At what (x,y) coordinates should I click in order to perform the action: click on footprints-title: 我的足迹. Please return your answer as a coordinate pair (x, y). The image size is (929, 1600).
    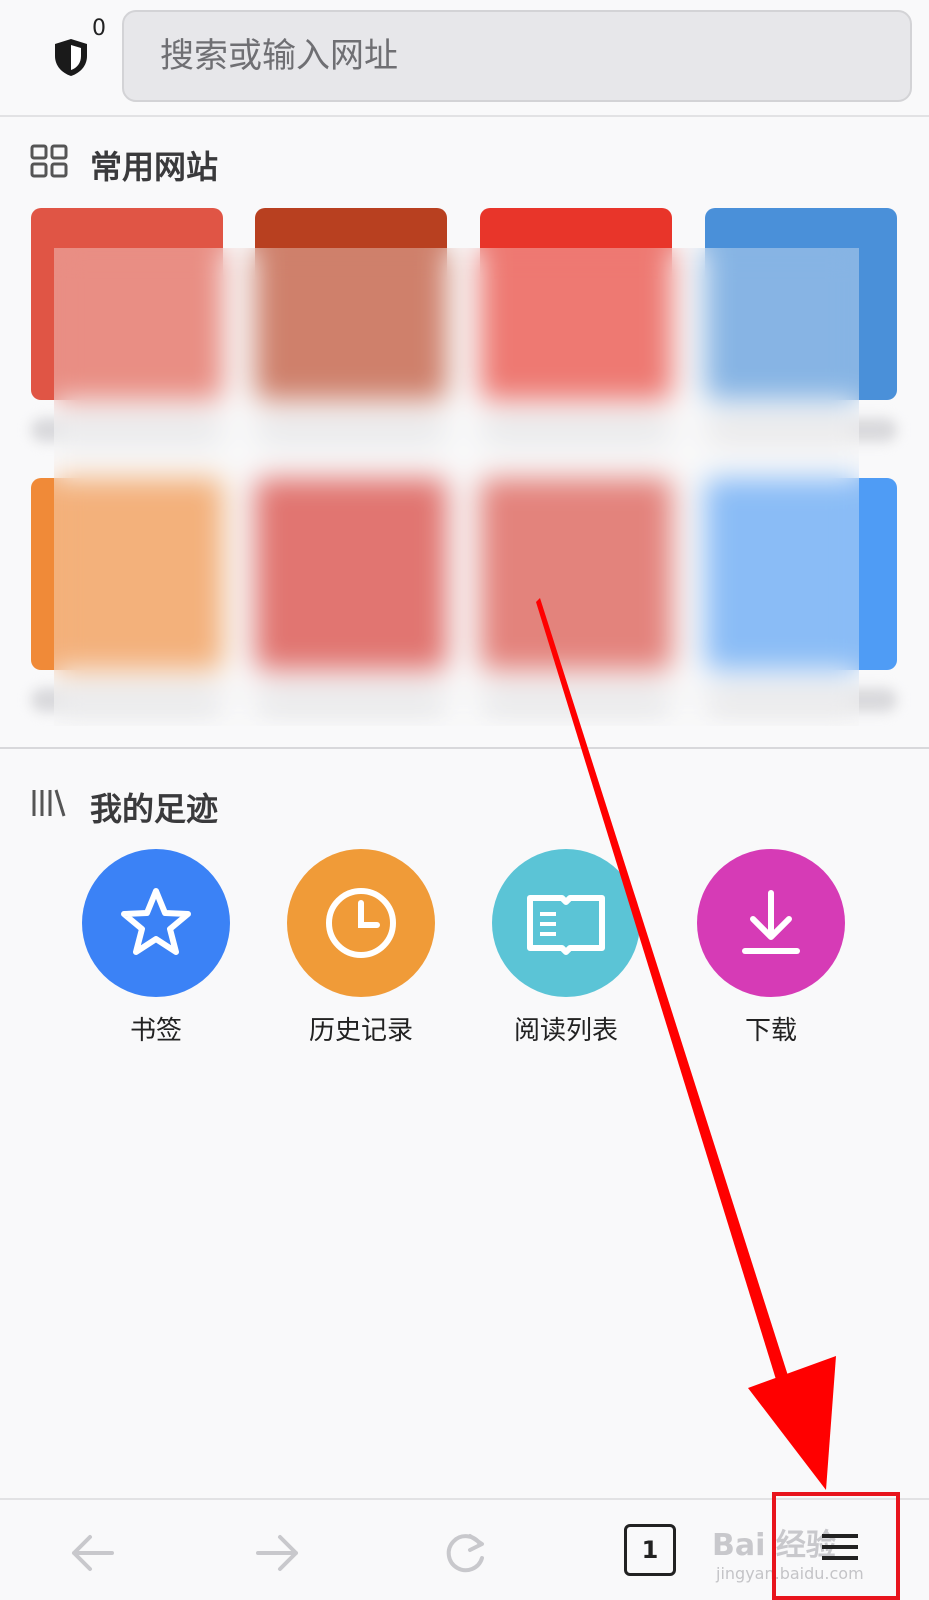
    Looking at the image, I should click on (154, 809).